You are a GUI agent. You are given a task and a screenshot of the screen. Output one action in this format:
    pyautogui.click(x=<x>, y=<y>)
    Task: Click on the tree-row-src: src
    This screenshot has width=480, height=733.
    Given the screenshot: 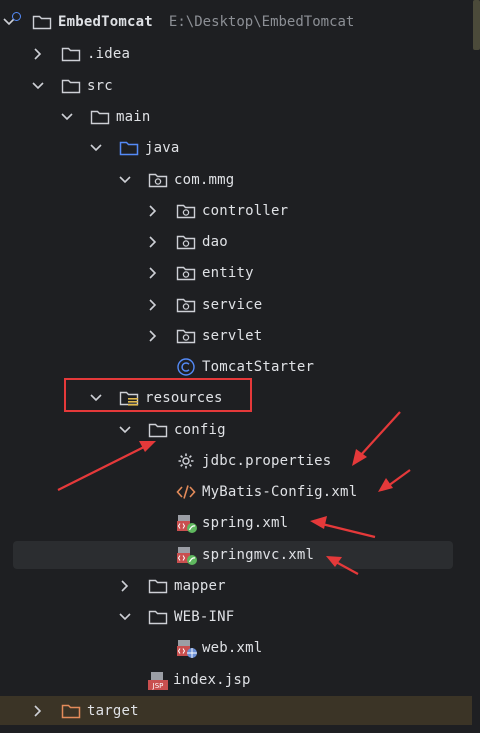 What is the action you would take?
    pyautogui.click(x=236, y=86)
    